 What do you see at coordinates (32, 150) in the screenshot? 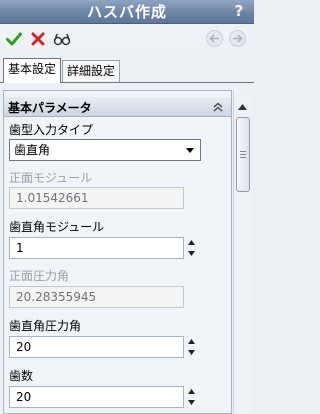
I see `tooth-type-value: 歯直角` at bounding box center [32, 150].